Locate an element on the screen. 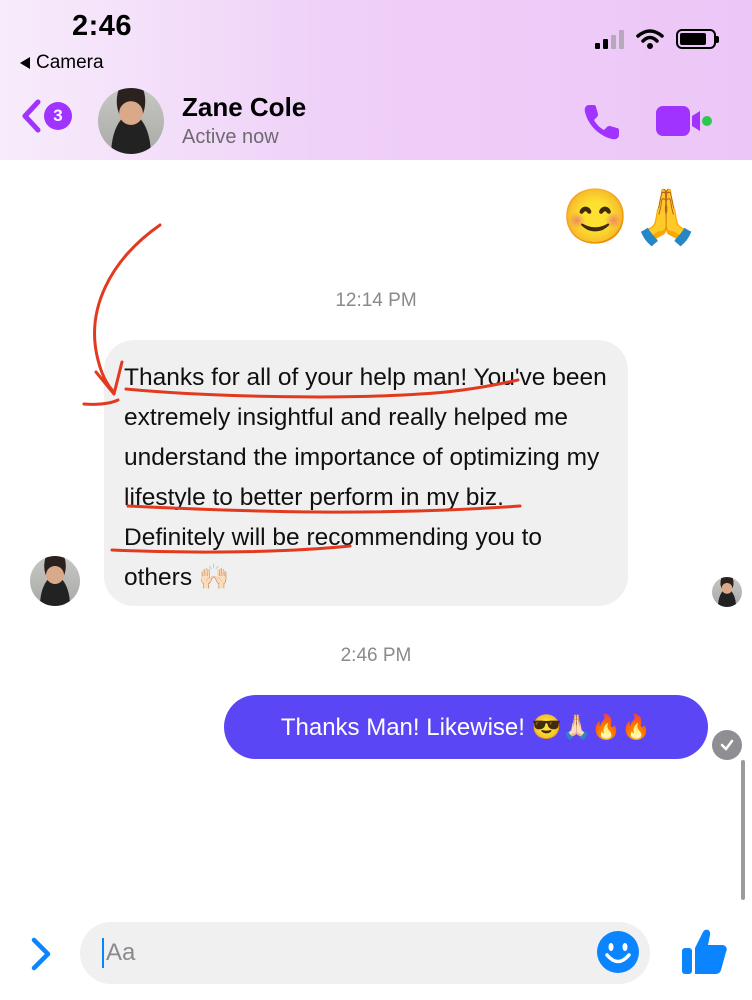  text-caret is located at coordinates (103, 953).